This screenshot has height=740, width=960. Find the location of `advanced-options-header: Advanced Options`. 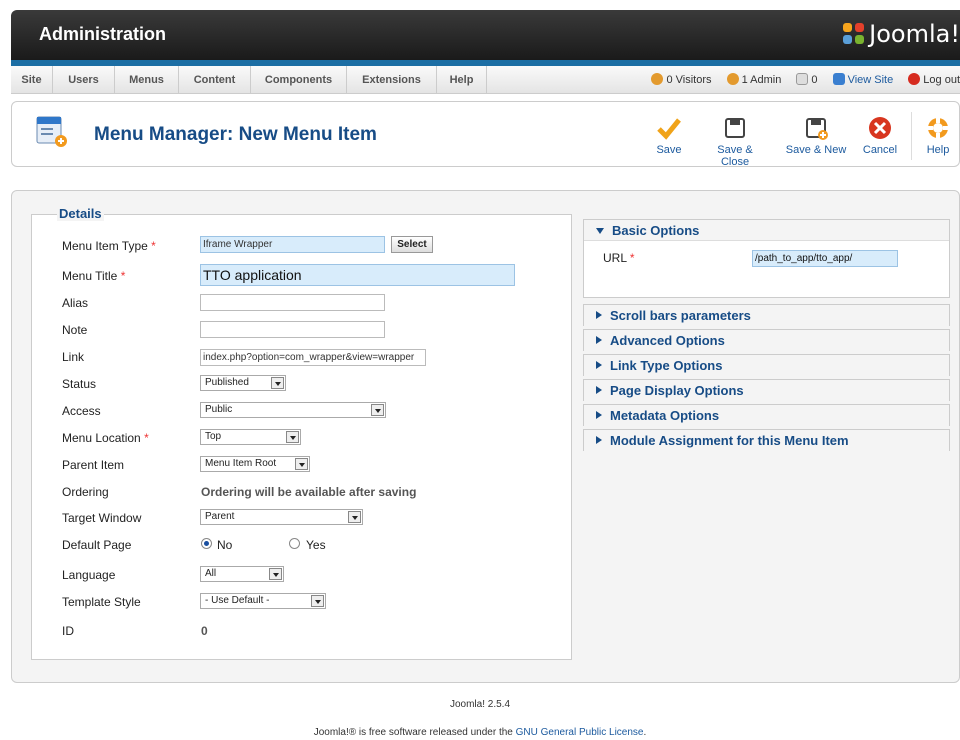

advanced-options-header: Advanced Options is located at coordinates (766, 340).